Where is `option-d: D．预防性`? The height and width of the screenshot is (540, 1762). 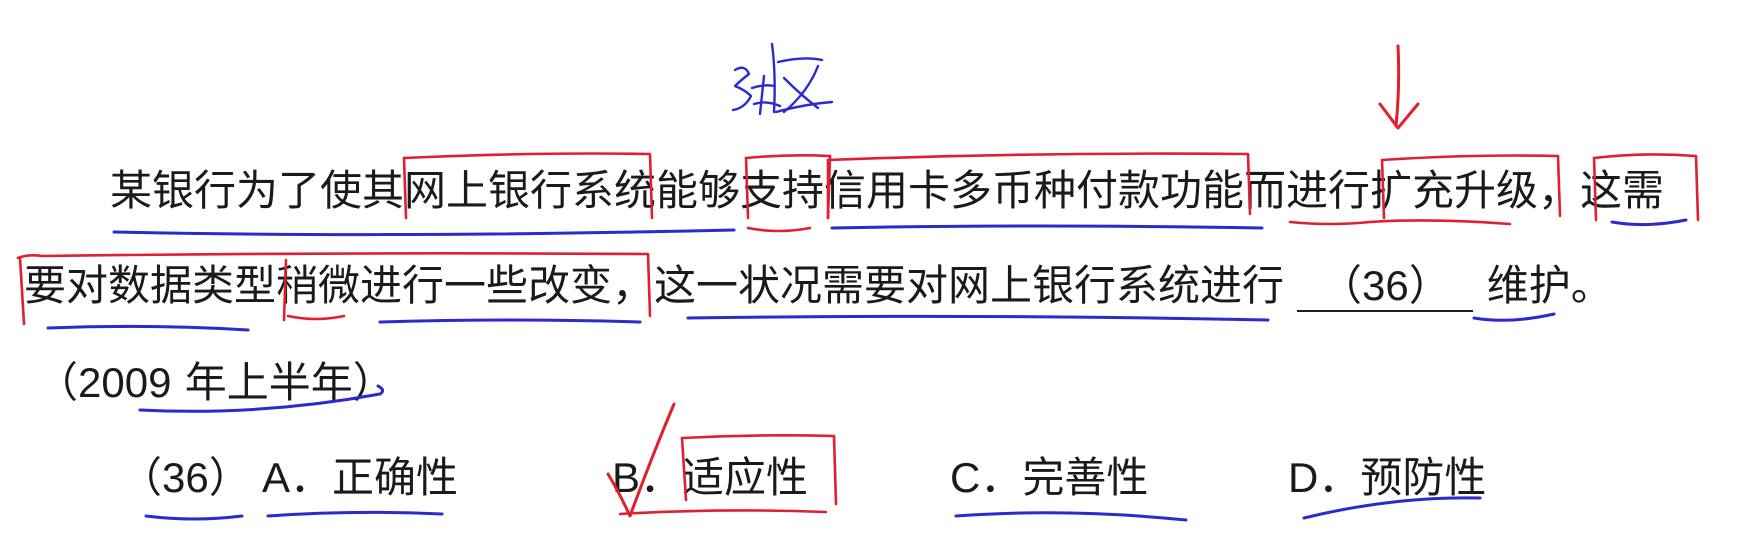
option-d: D．预防性 is located at coordinates (1387, 478).